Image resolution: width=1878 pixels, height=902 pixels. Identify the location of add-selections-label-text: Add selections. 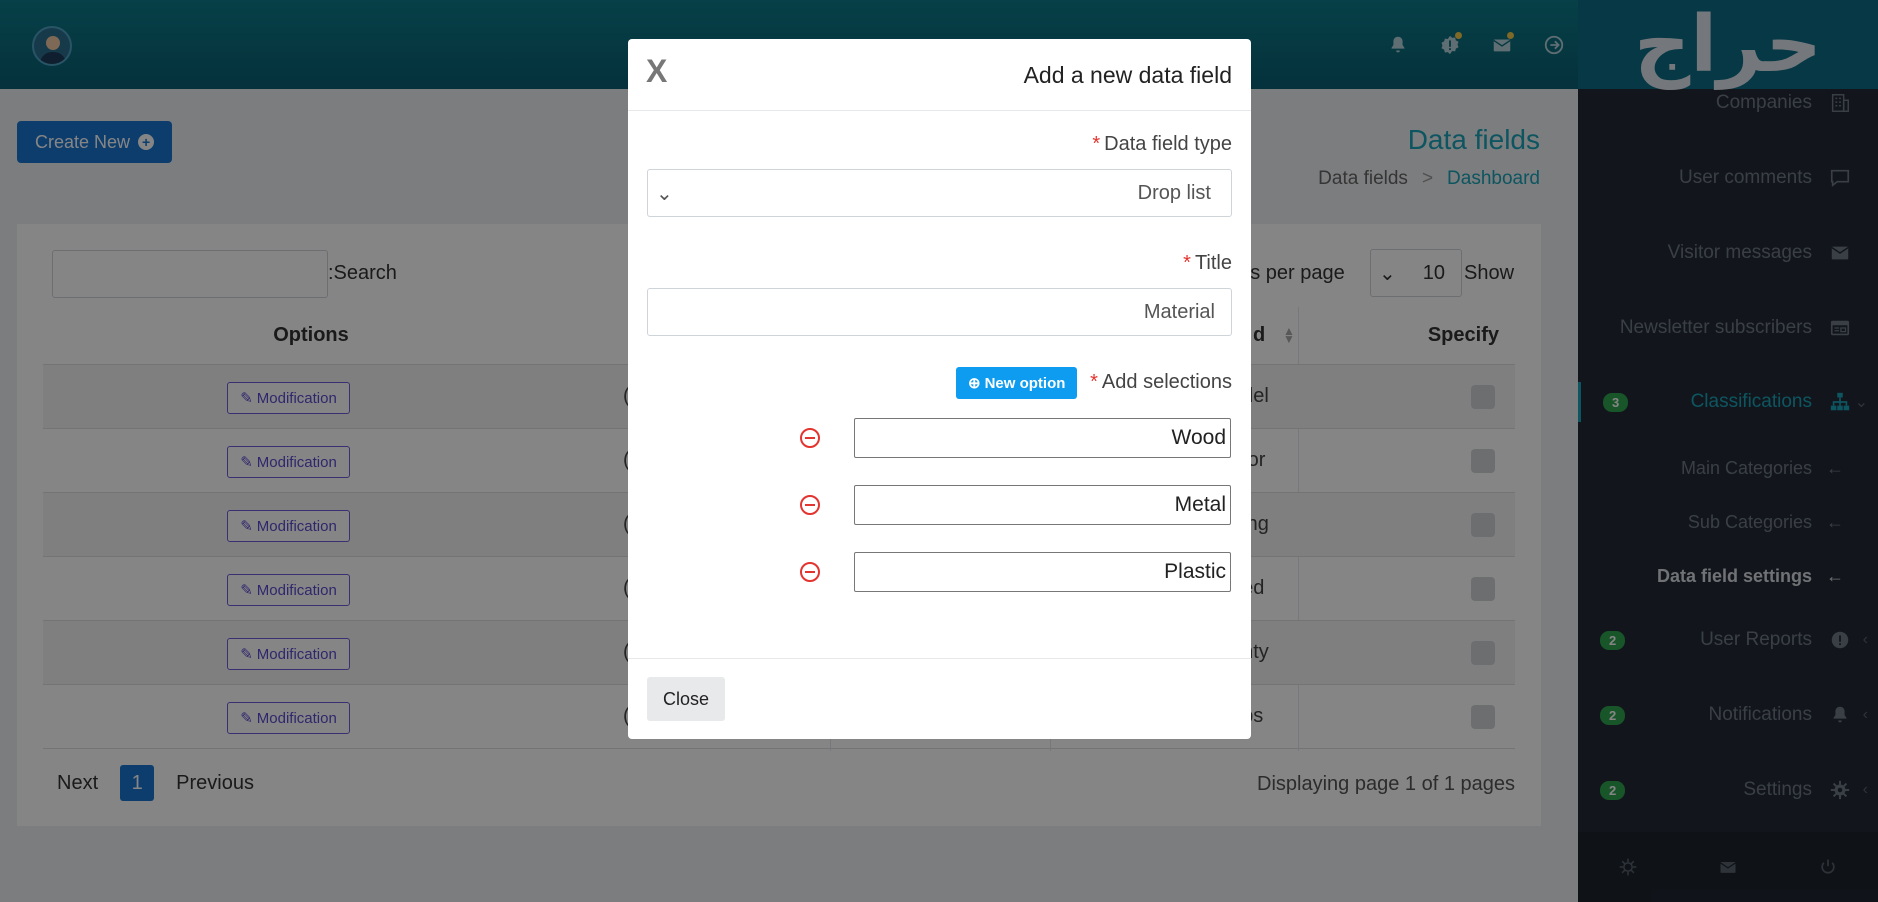
(1166, 382).